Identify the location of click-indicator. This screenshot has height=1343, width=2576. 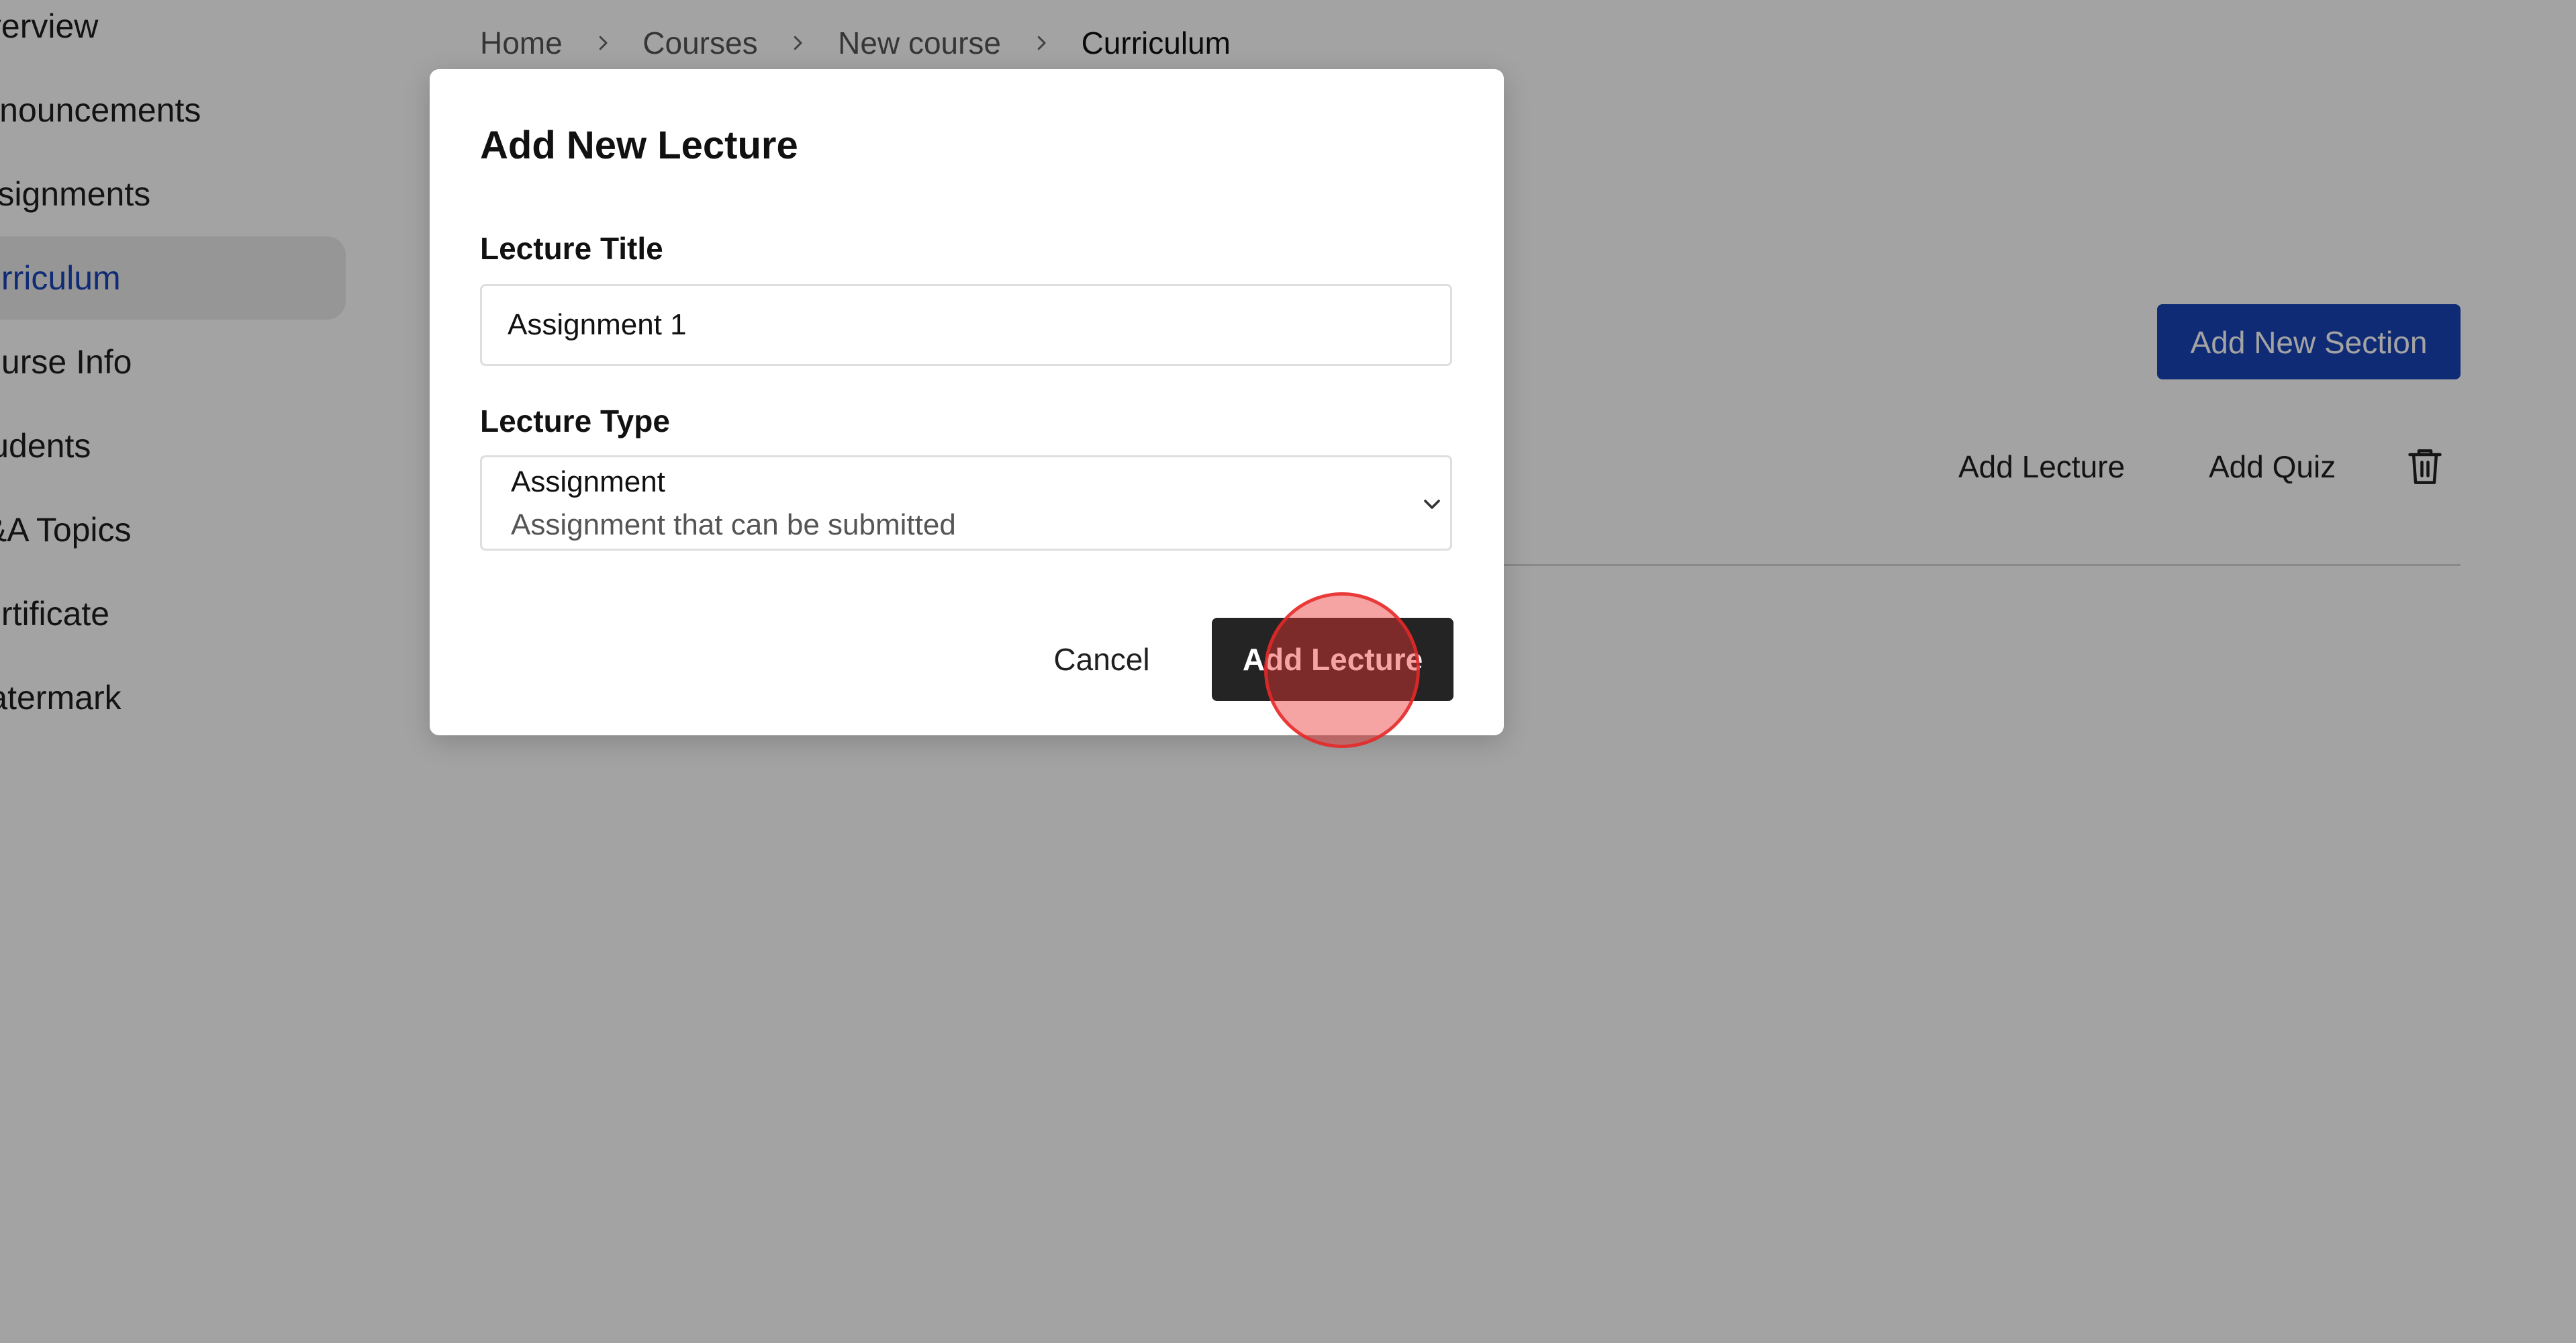
(1342, 670).